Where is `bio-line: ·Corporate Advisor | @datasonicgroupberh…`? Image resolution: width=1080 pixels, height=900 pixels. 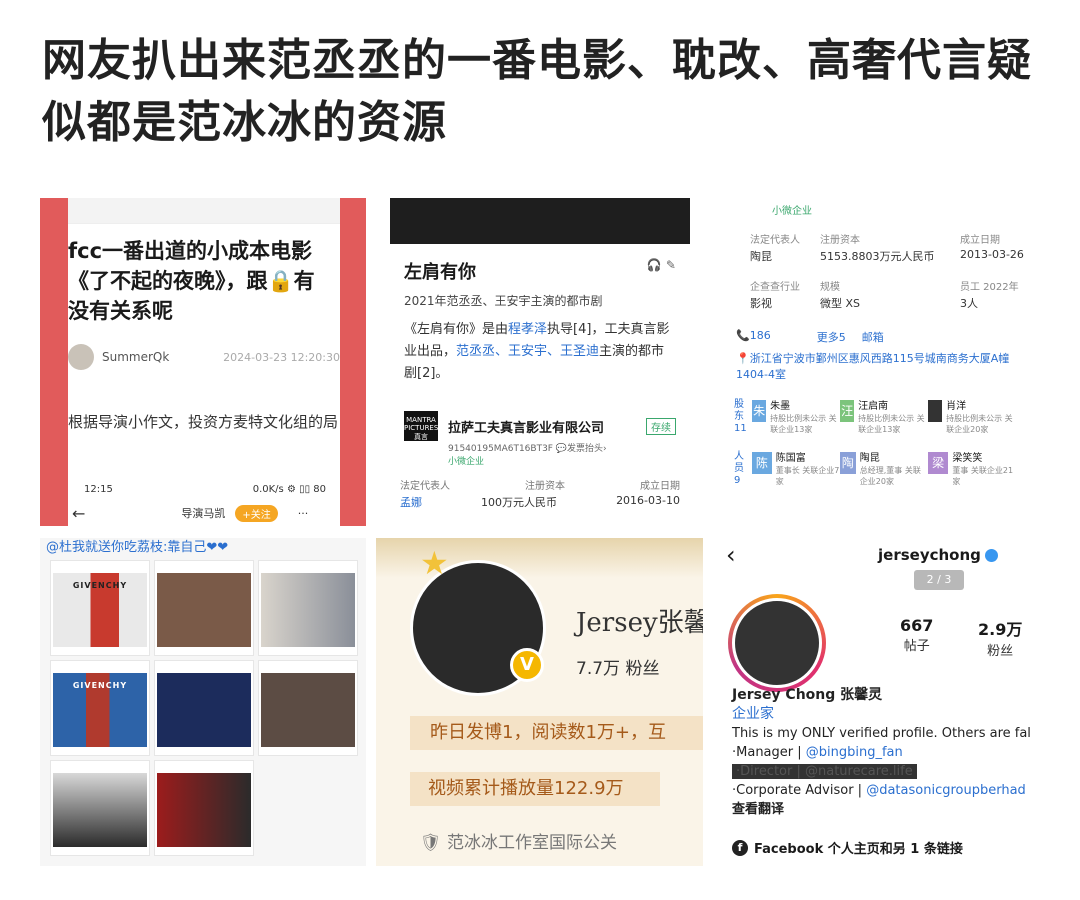
bio-line: ·Corporate Advisor | @datasonicgroupberh… is located at coordinates (881, 790).